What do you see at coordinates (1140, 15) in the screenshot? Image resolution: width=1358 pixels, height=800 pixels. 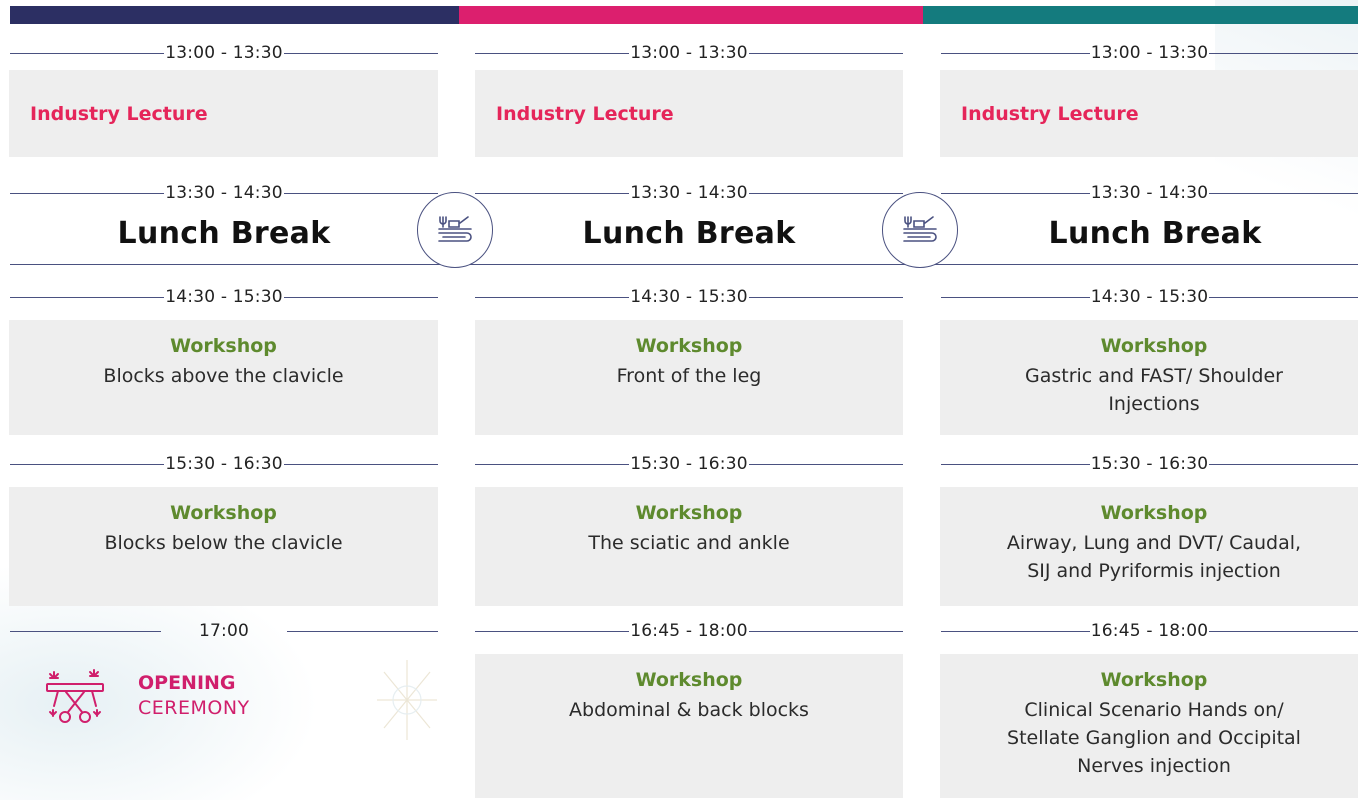 I see `day3-color-bar` at bounding box center [1140, 15].